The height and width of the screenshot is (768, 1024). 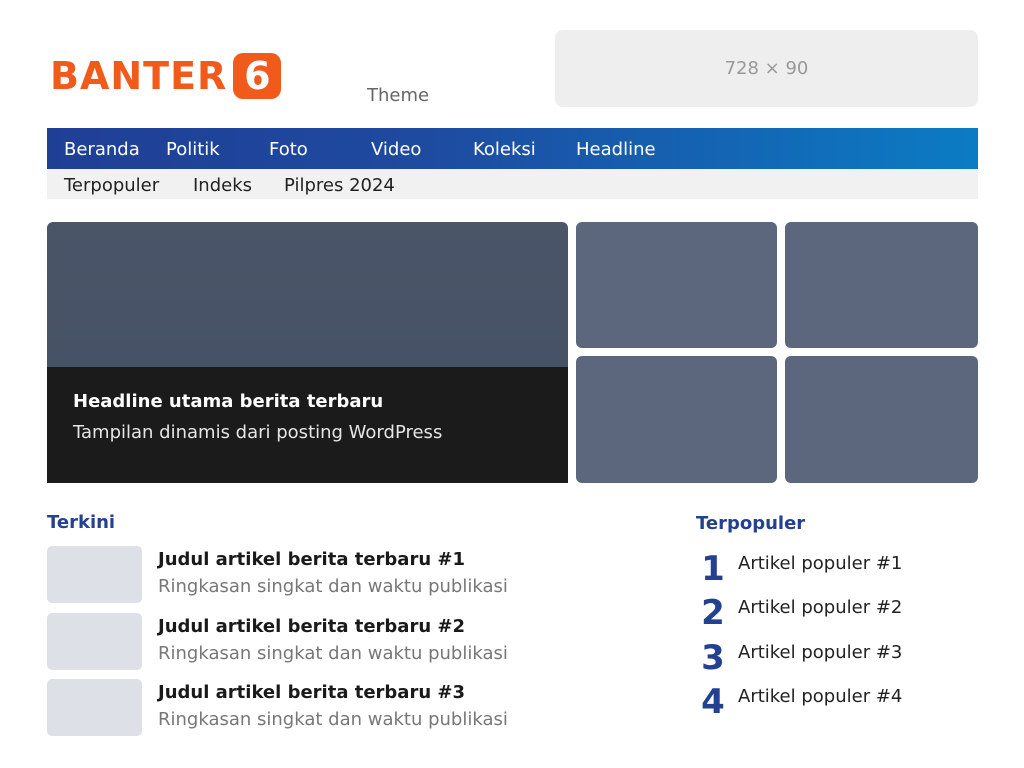 I want to click on popular-label: Artikel populer #4, so click(x=820, y=696).